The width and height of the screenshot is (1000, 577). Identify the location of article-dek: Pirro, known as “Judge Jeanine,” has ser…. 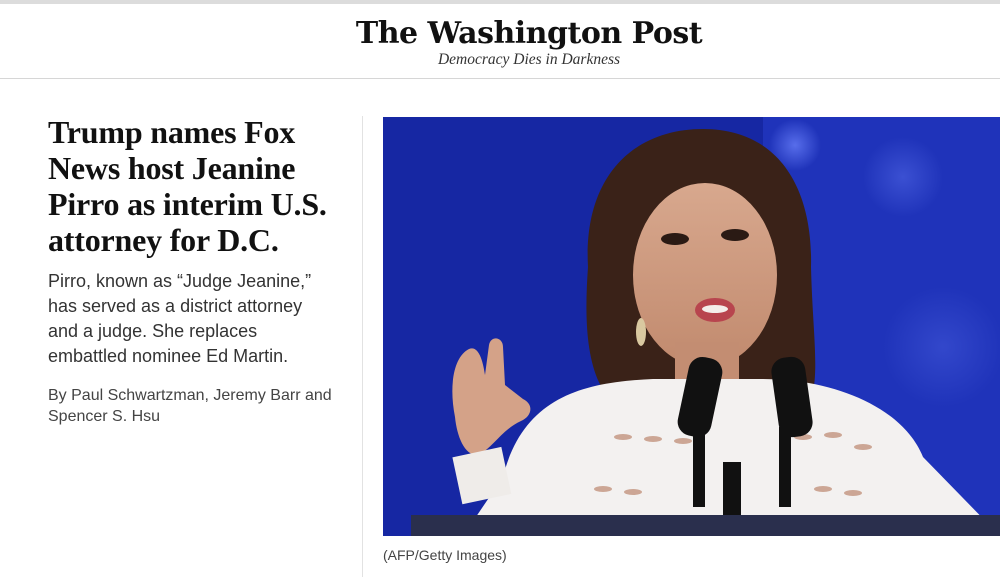
(198, 319).